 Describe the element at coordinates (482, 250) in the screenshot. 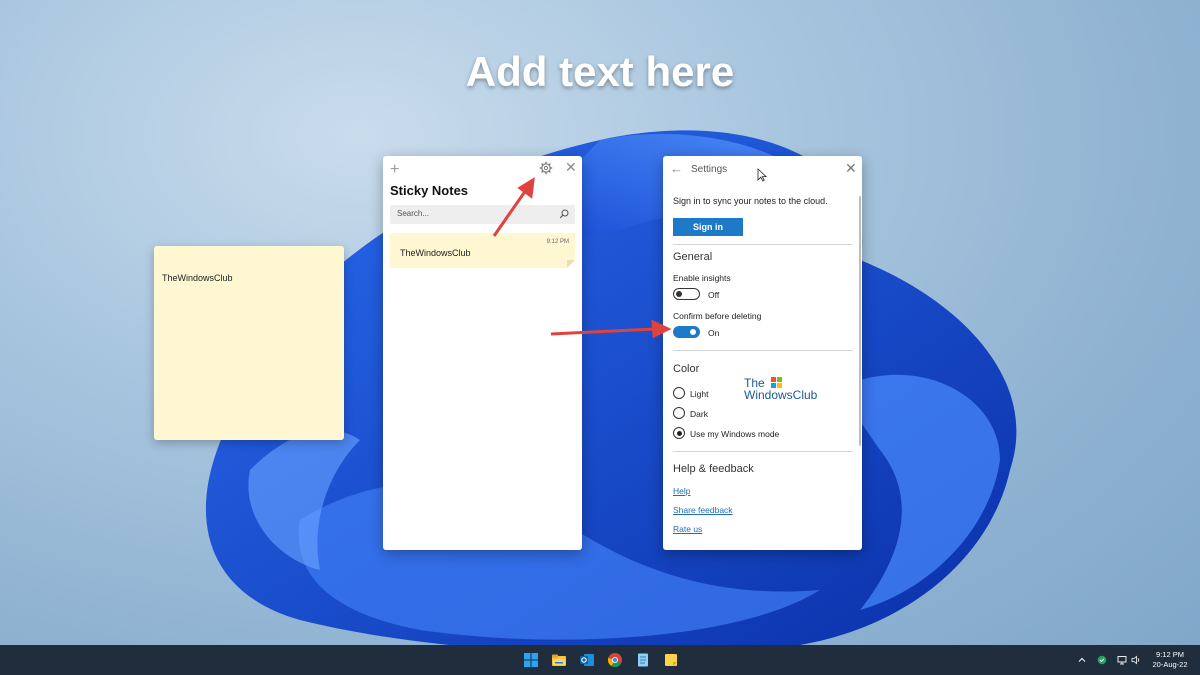

I see `list-item: 9:12 PM TheWindowsClub` at that location.